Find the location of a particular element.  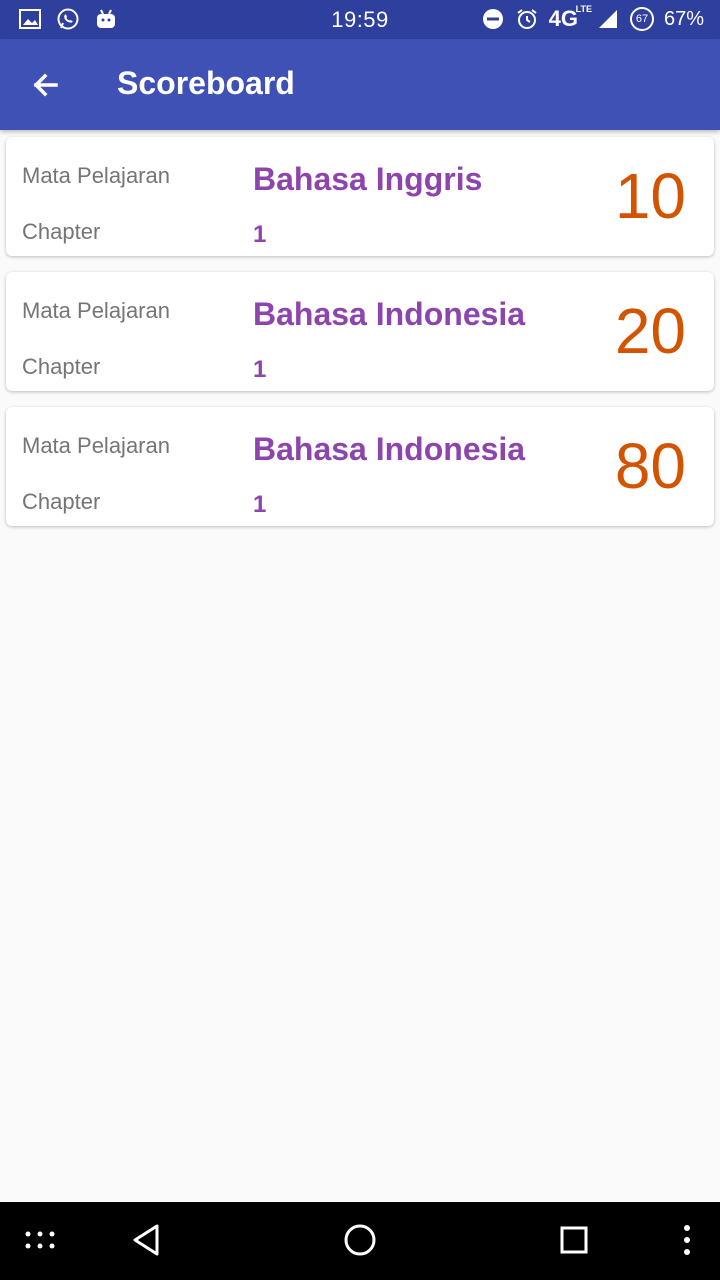

back-arrow-icon is located at coordinates (46, 90).